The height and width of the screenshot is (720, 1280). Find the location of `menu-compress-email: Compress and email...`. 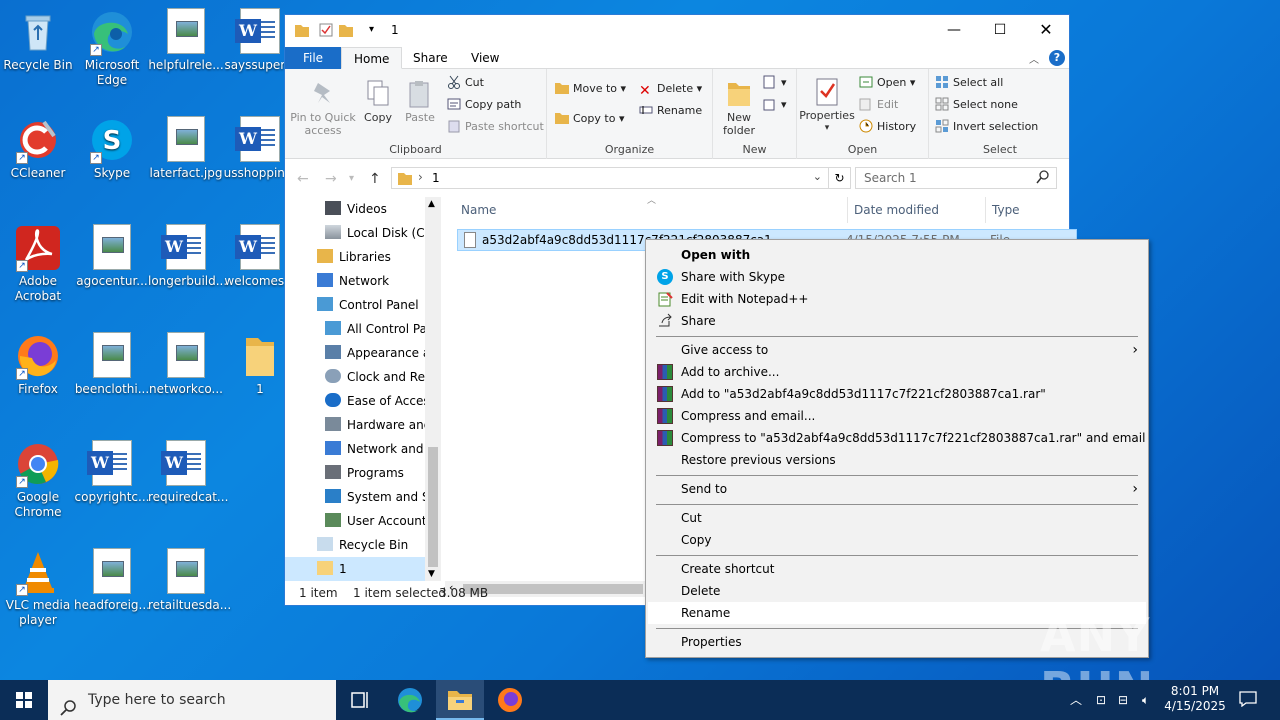

menu-compress-email: Compress and email... is located at coordinates (897, 416).